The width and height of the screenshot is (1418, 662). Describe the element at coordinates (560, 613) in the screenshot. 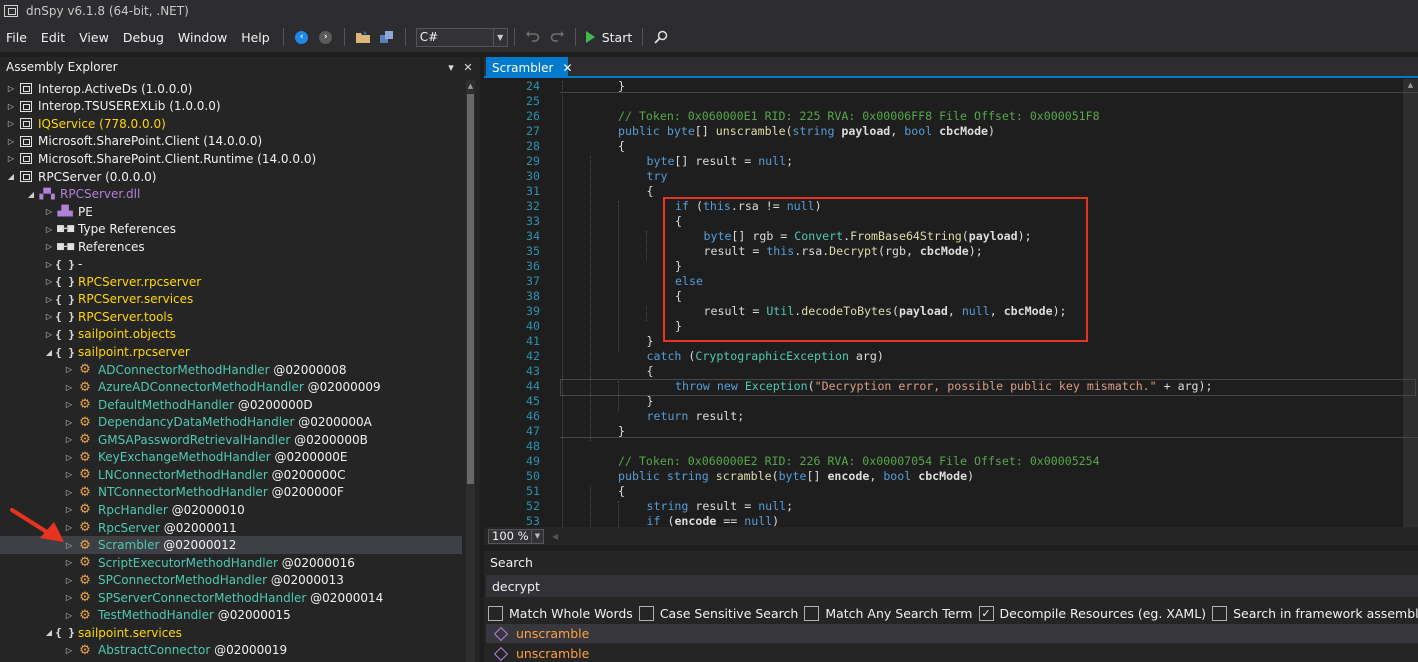

I see `search-option: Match Whole Words` at that location.